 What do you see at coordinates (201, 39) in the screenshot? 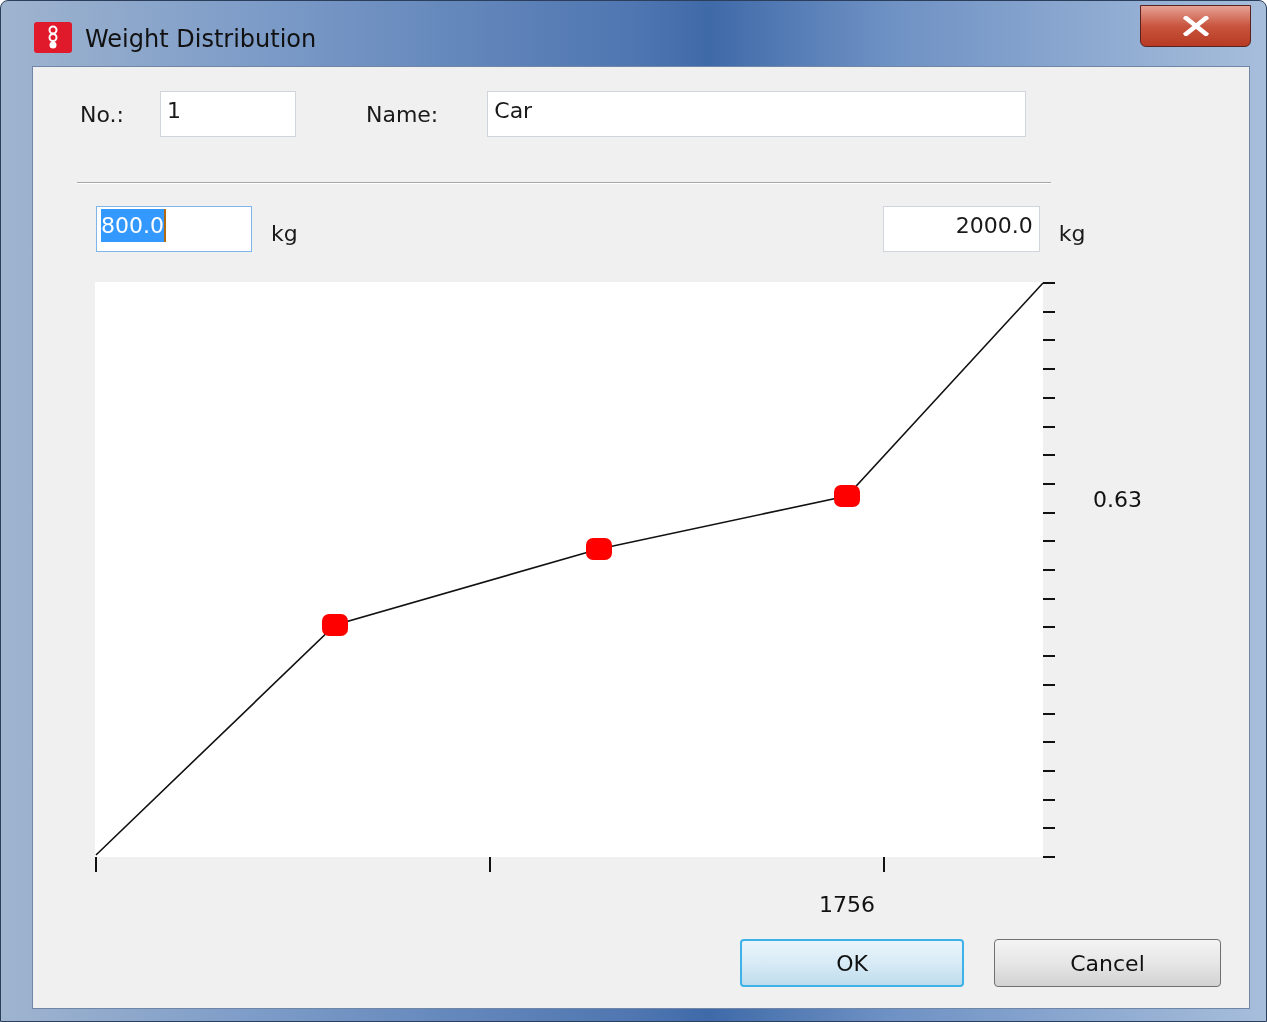
I see `window-title: Weight Distribution` at bounding box center [201, 39].